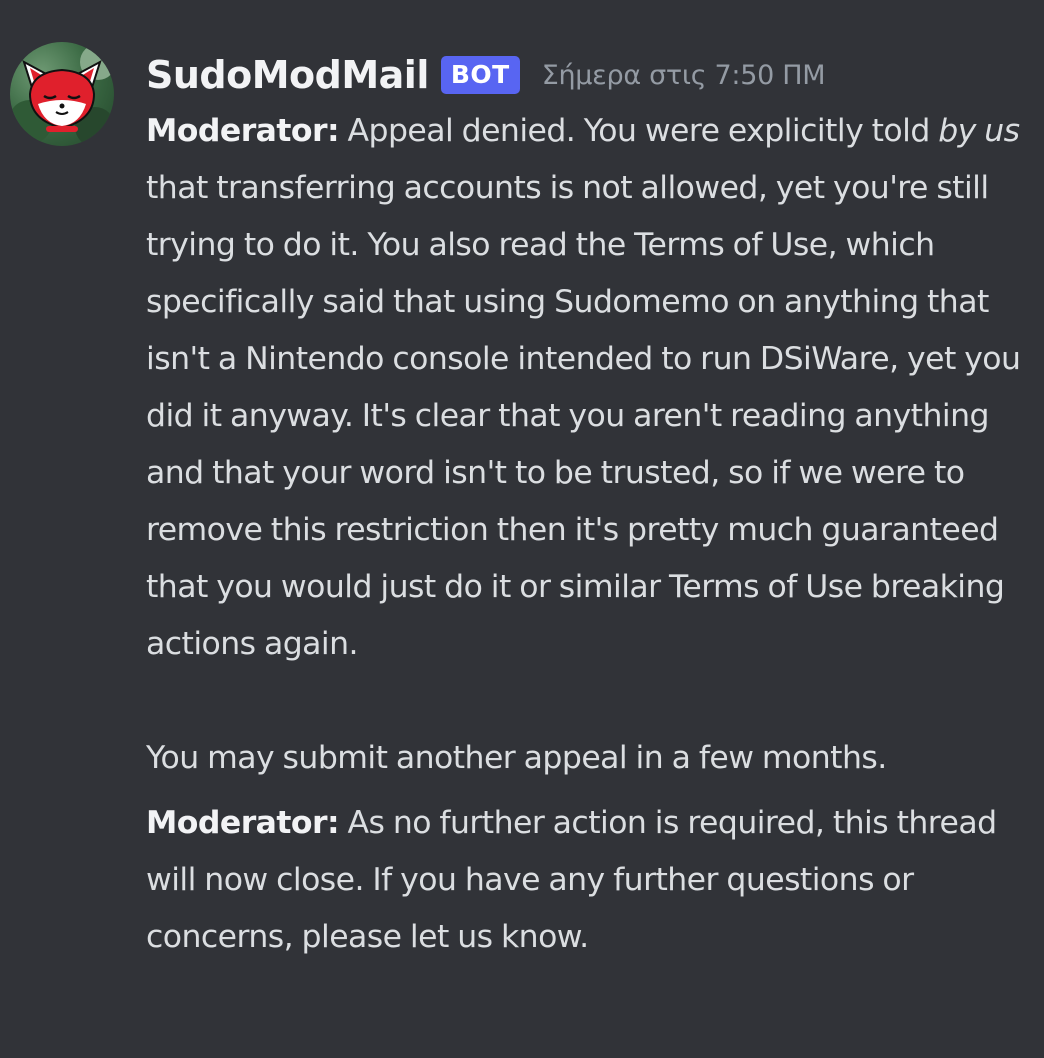  What do you see at coordinates (979, 131) in the screenshot?
I see `emphasized-text: by us` at bounding box center [979, 131].